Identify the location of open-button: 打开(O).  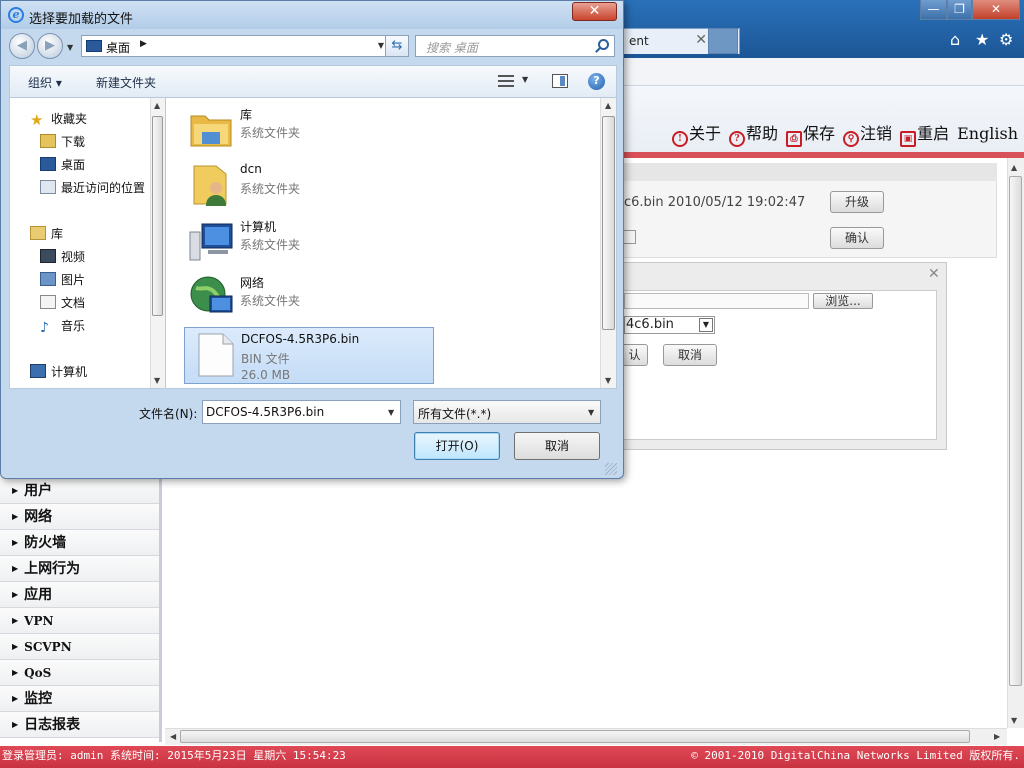
(457, 446).